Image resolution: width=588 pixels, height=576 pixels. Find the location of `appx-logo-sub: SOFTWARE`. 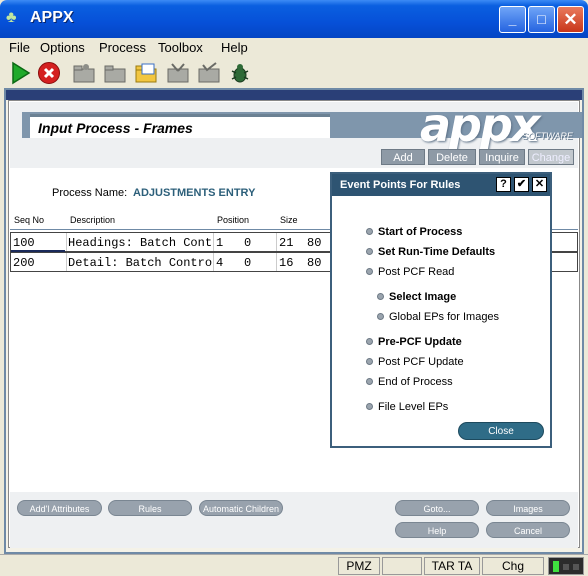

appx-logo-sub: SOFTWARE is located at coordinates (547, 136).